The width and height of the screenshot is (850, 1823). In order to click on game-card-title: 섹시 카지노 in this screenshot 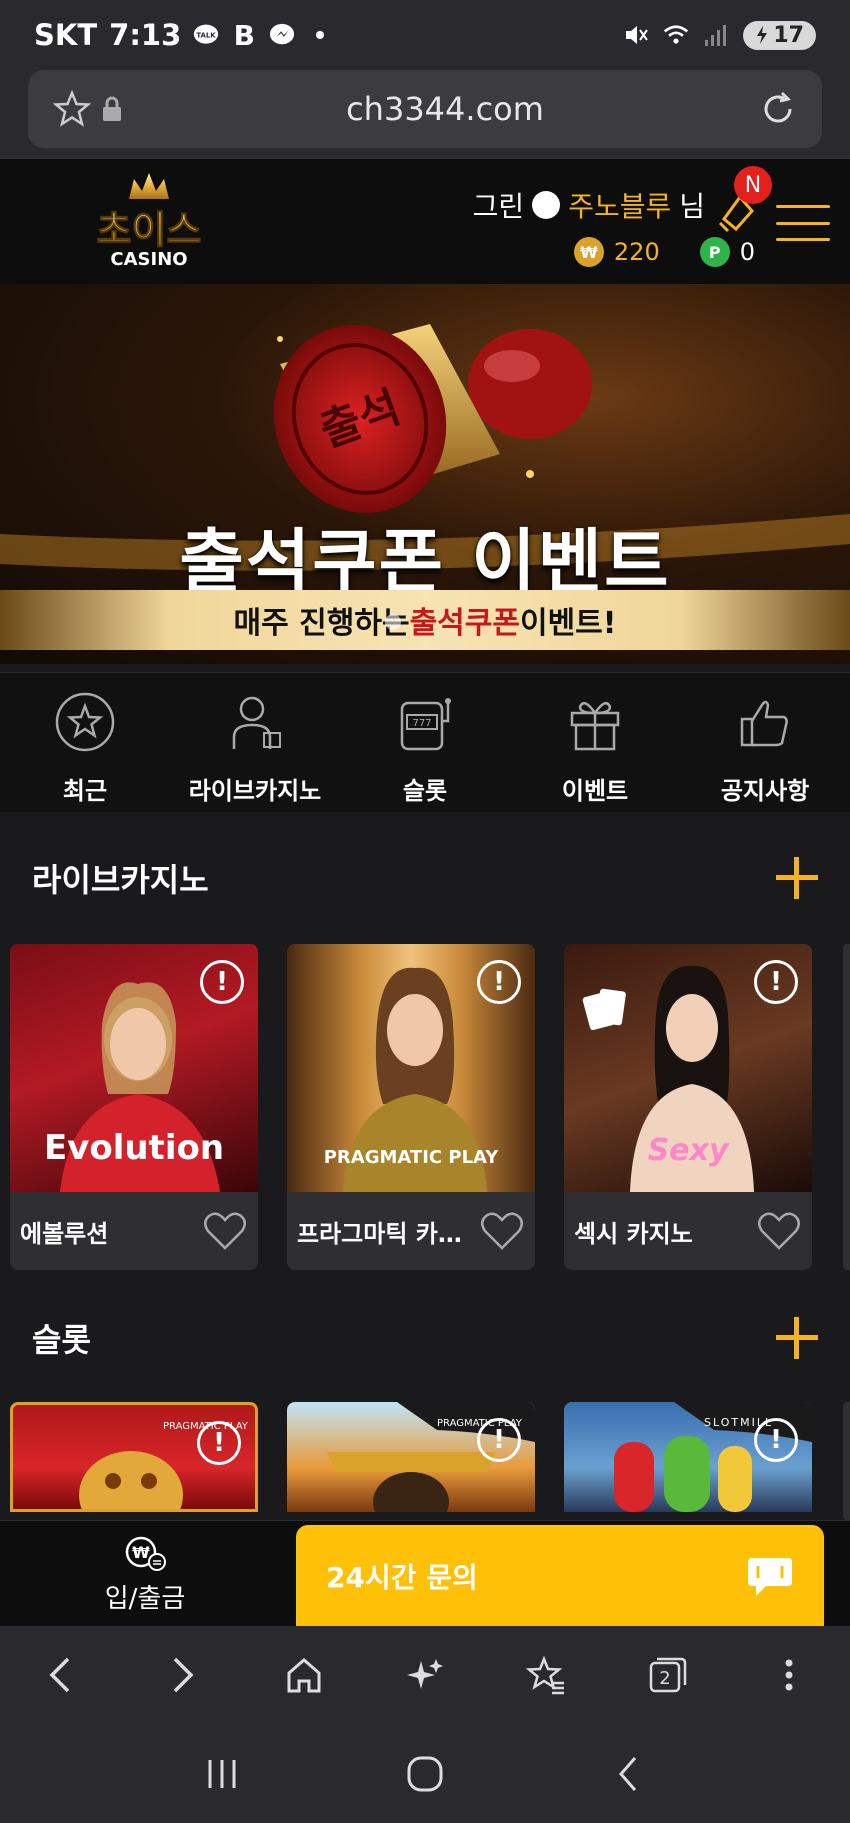, I will do `click(633, 1233)`.